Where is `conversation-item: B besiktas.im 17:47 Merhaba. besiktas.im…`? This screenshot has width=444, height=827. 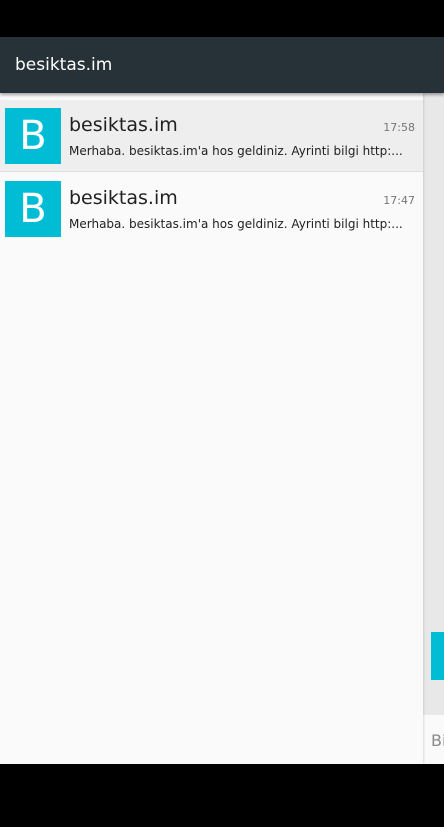 conversation-item: B besiktas.im 17:47 Merhaba. besiktas.im… is located at coordinates (211, 209).